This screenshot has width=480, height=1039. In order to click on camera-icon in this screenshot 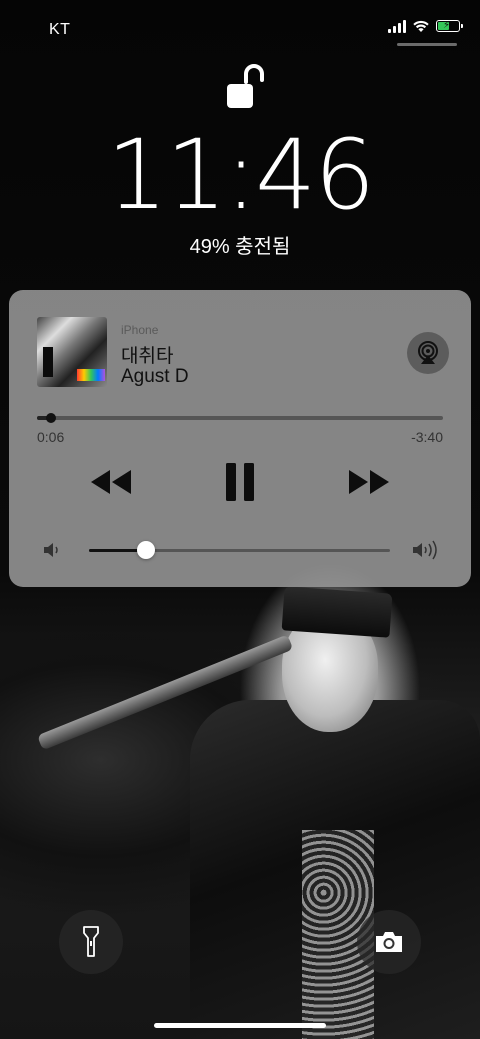, I will do `click(389, 942)`.